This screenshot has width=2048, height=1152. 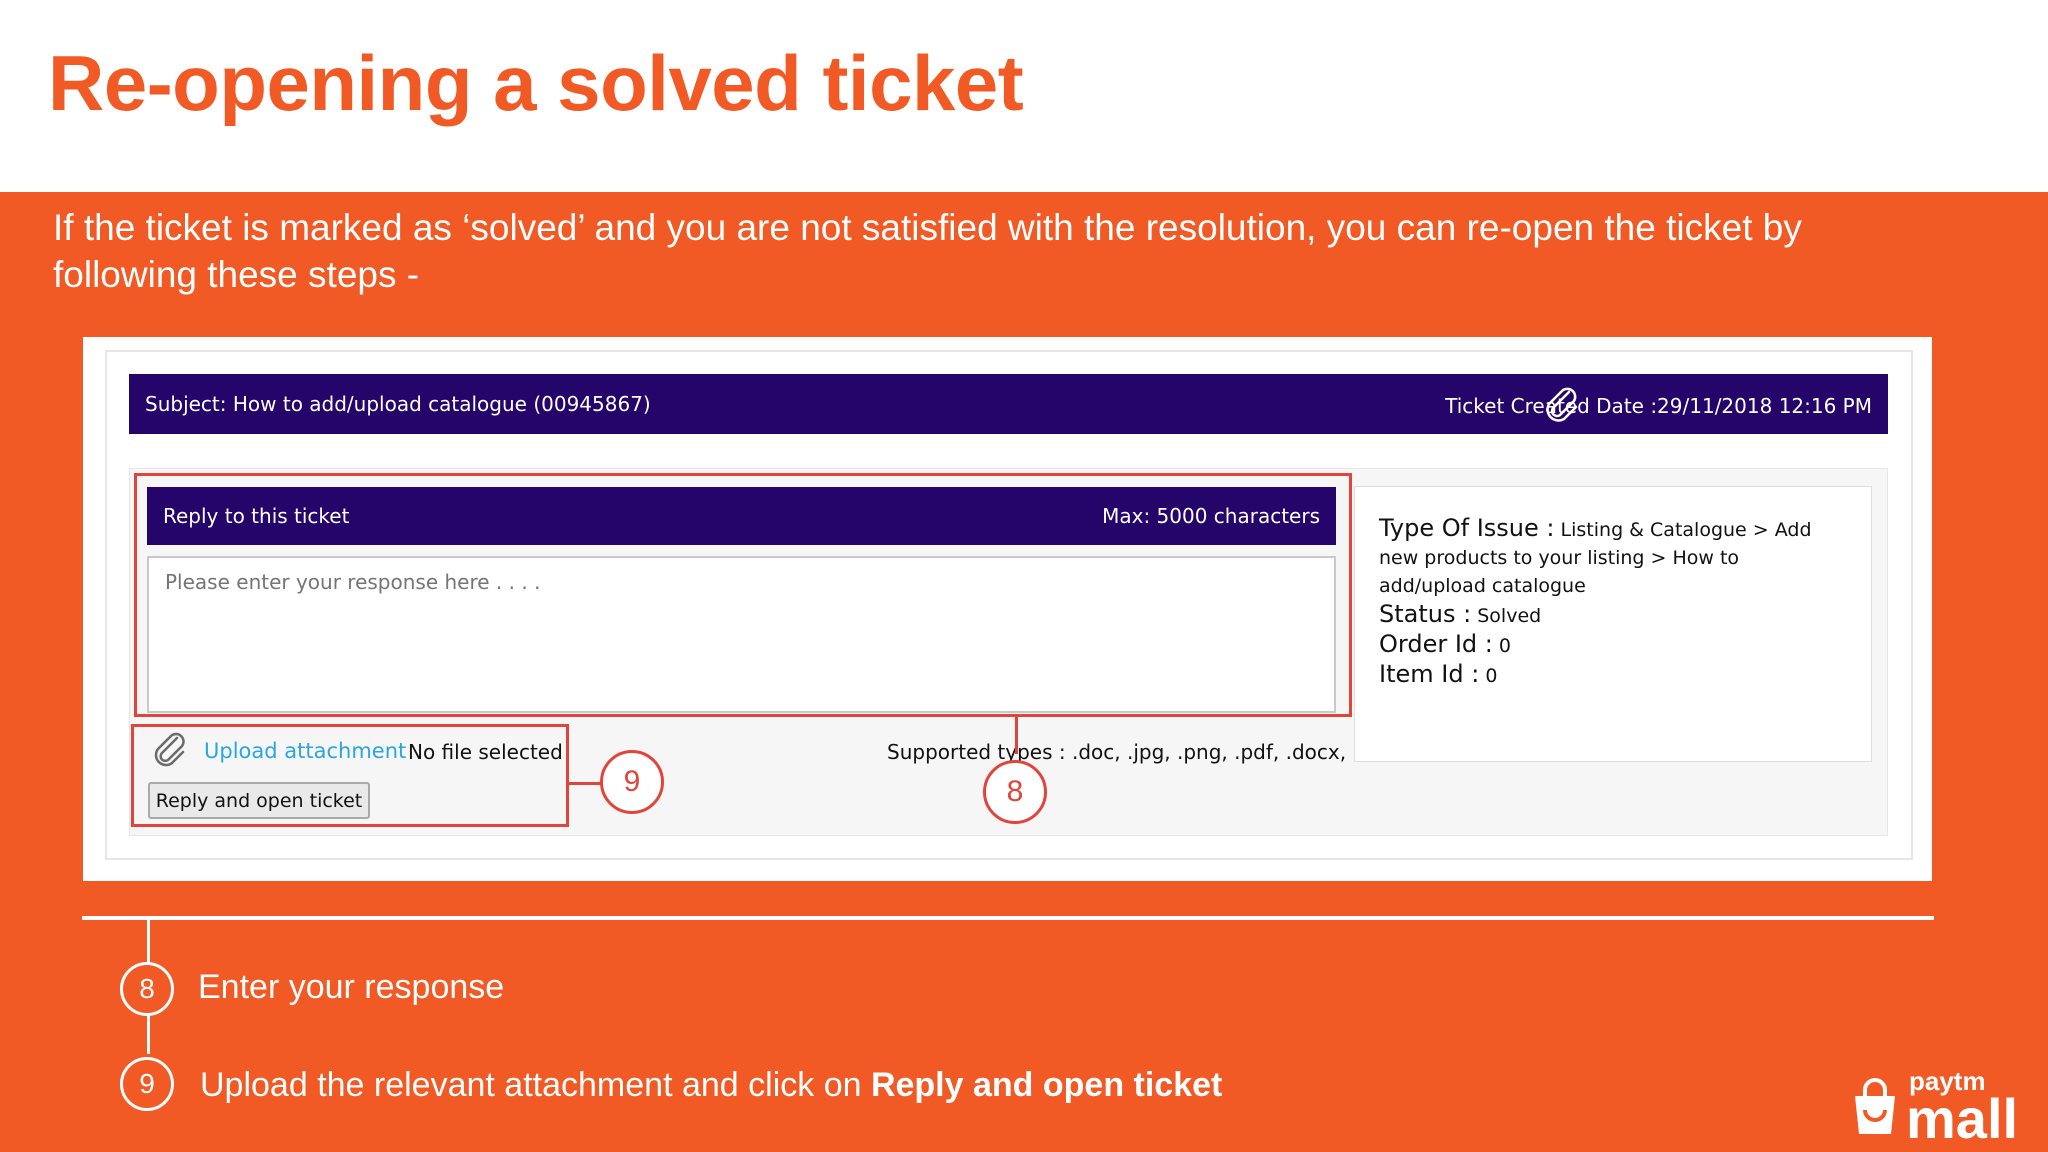 What do you see at coordinates (1015, 792) in the screenshot?
I see `callout-8: 8` at bounding box center [1015, 792].